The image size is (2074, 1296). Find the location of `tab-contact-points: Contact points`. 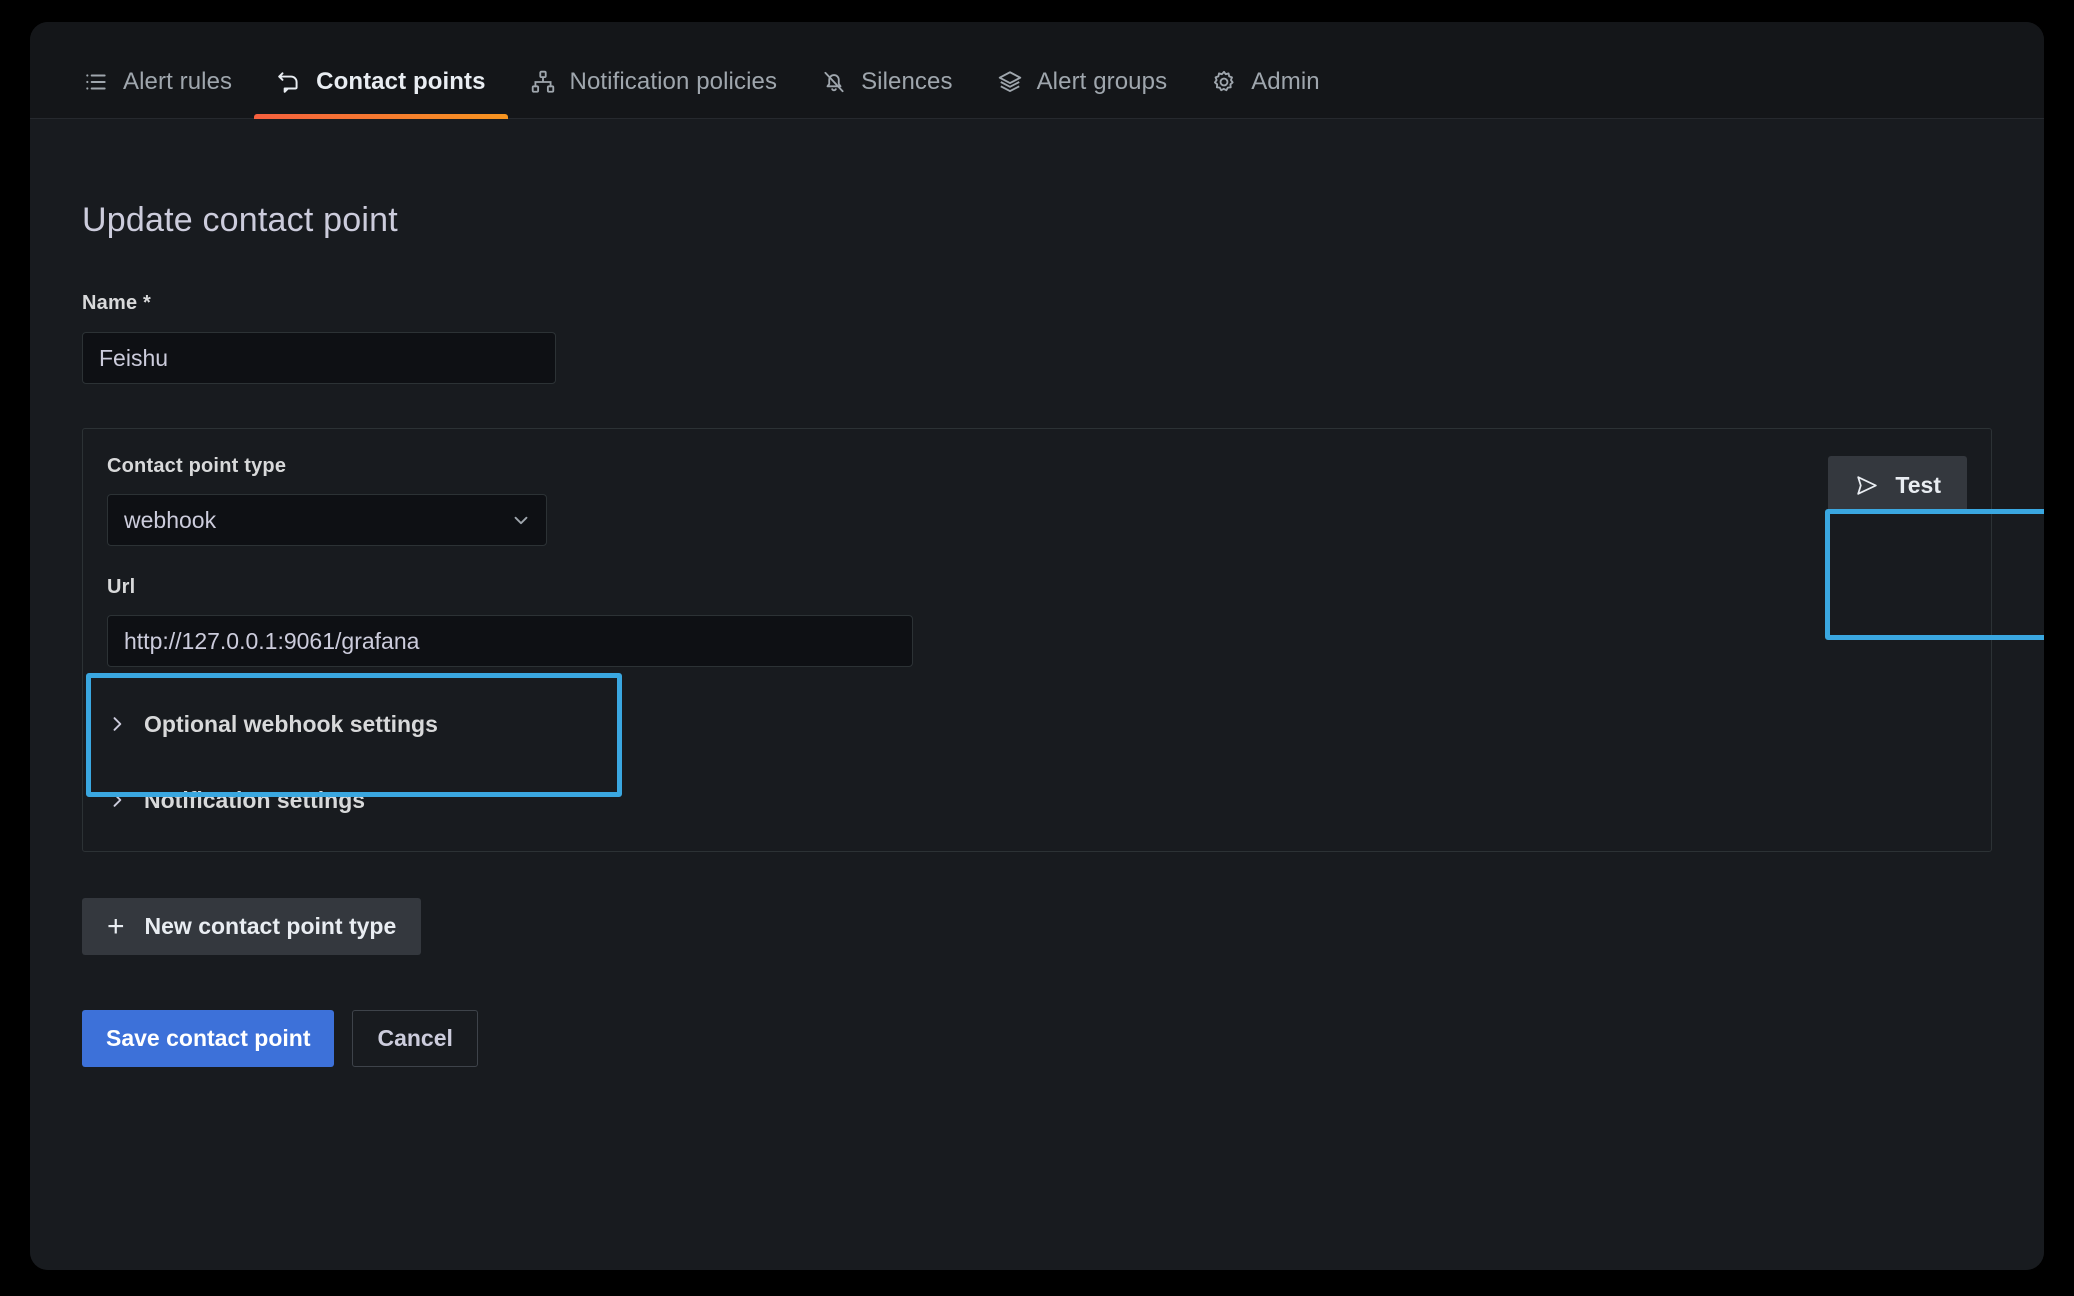

tab-contact-points: Contact points is located at coordinates (381, 82).